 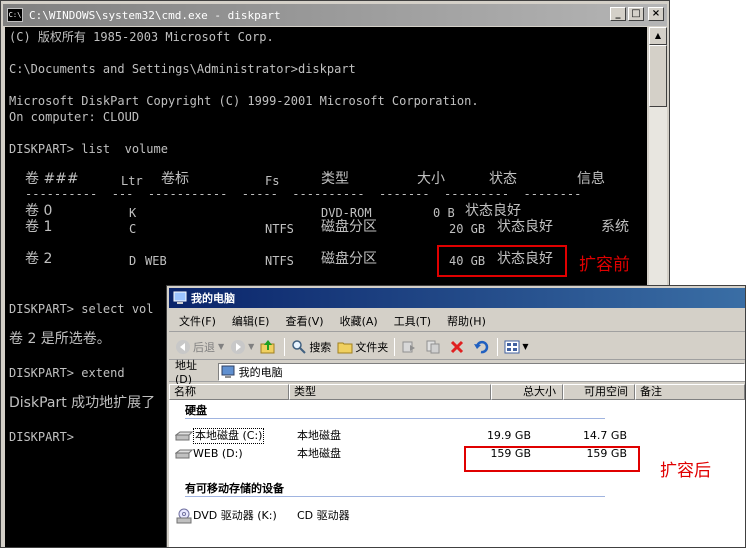 I want to click on vol-header-vol: 卷 ###, so click(x=52, y=179).